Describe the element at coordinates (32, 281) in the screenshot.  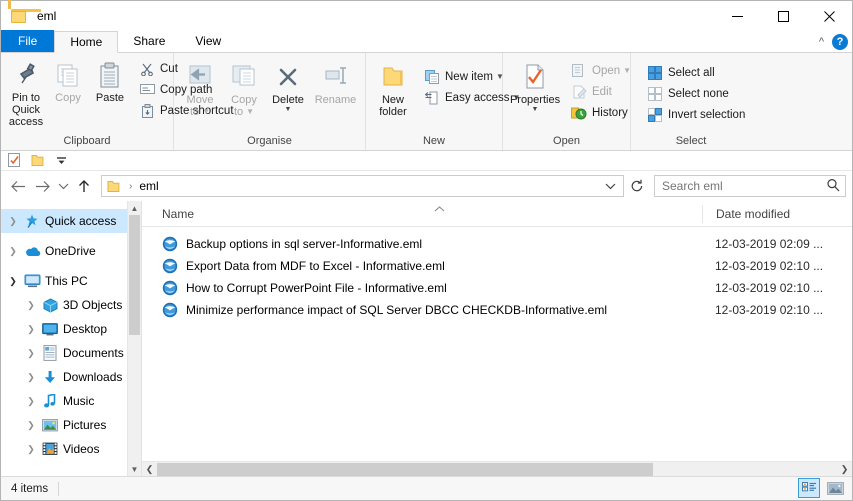
I see `this-pc-icon` at that location.